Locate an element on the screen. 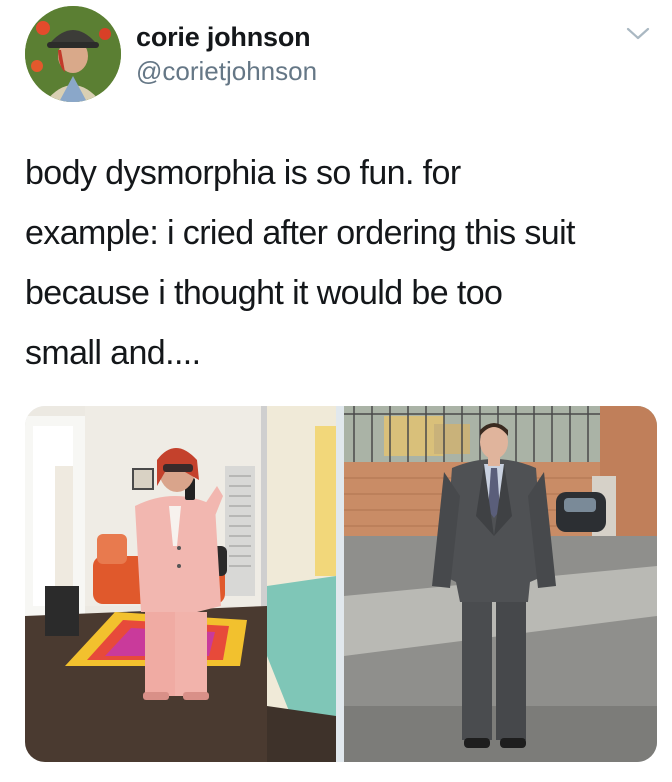 This screenshot has height=782, width=672. avatar is located at coordinates (73, 54).